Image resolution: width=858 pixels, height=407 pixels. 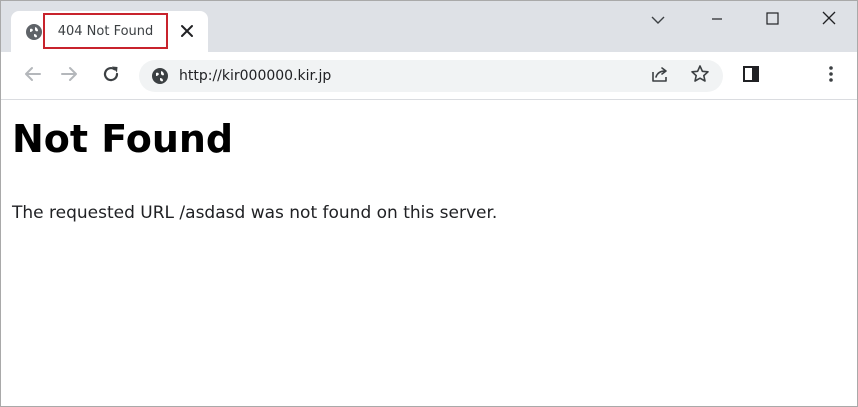 I want to click on window-close-button, so click(x=829, y=19).